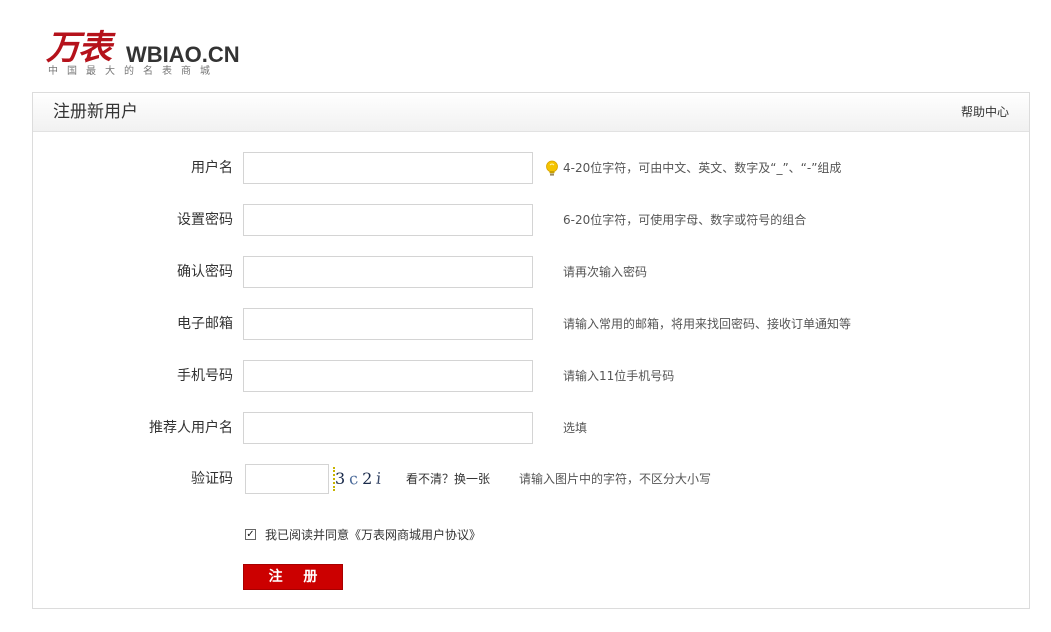  I want to click on confirm-password-label: 确认密码, so click(205, 272).